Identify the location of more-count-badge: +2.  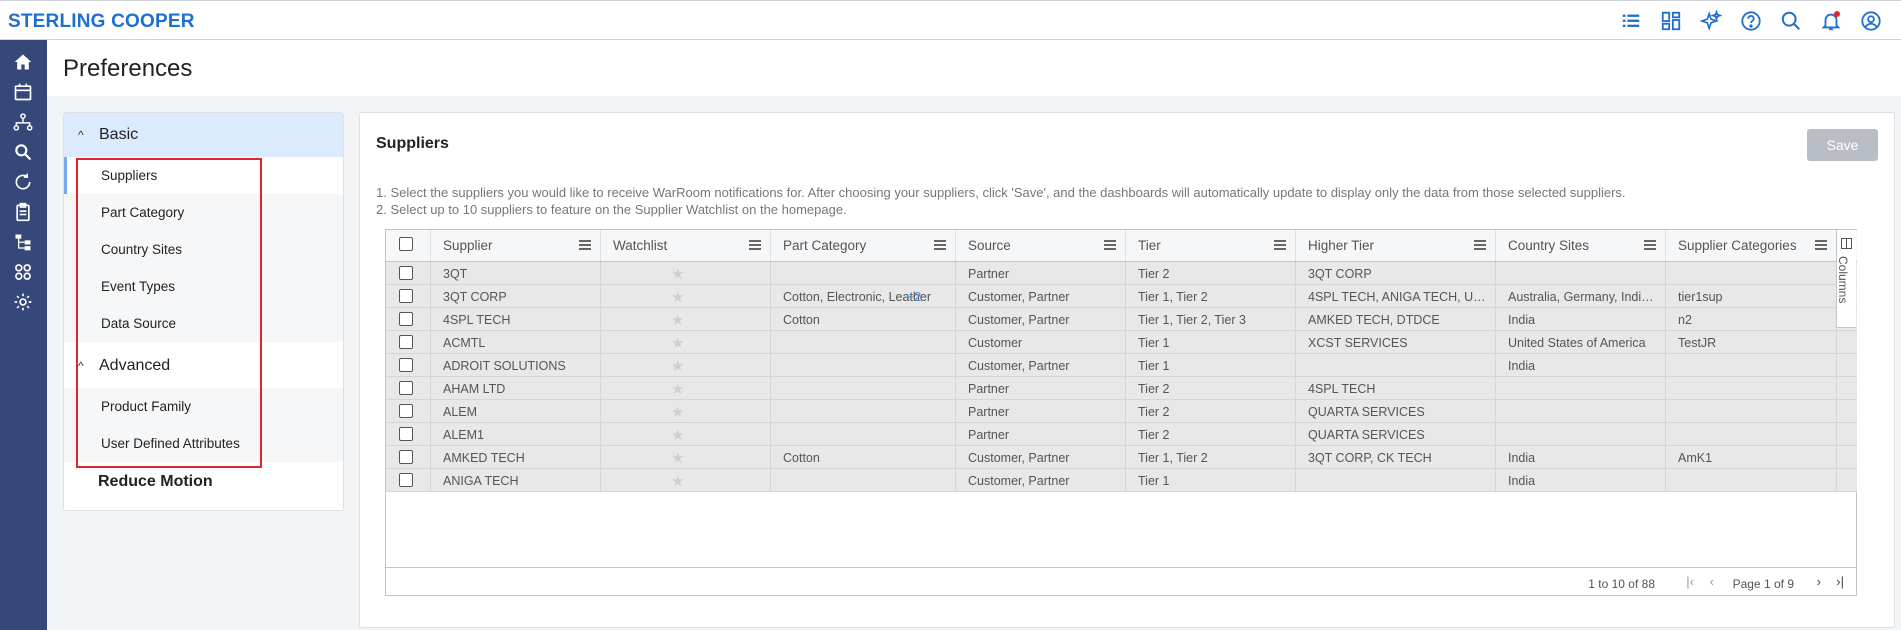
(914, 297).